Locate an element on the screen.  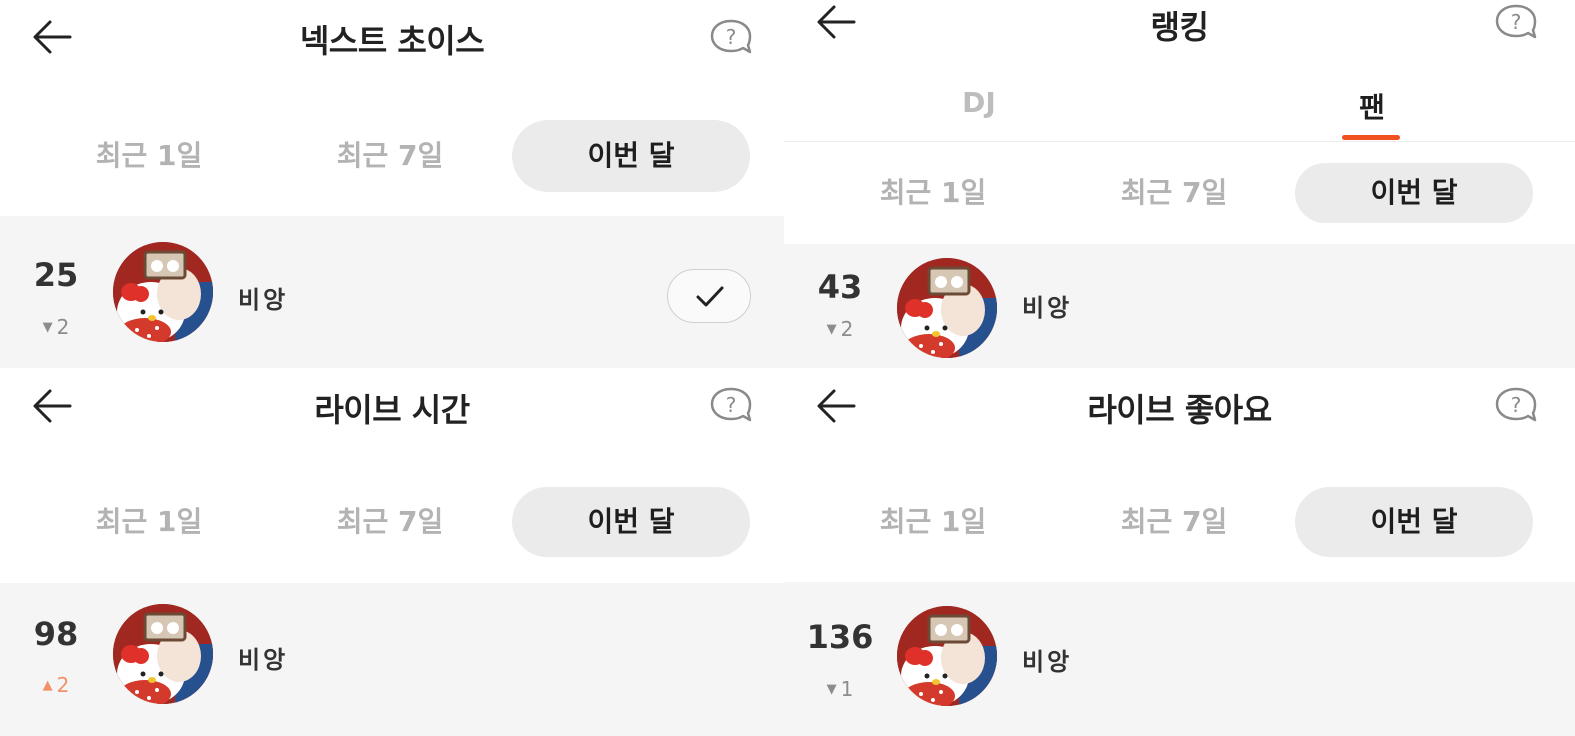
ranking-row: 43 ▼ 2 비앙 is located at coordinates (1179, 306).